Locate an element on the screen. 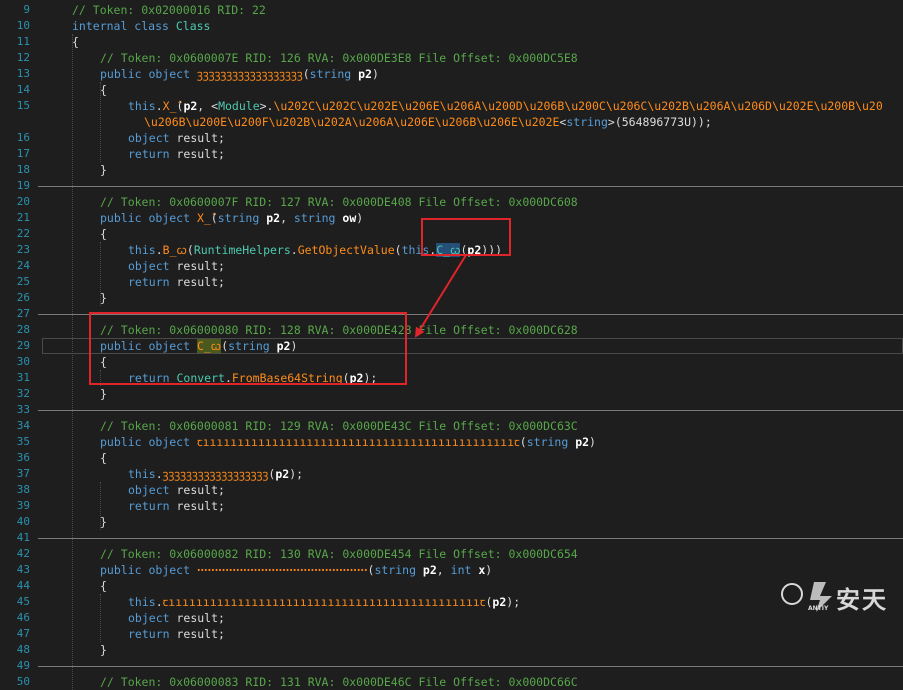 Image resolution: width=903 pixels, height=690 pixels. line-number: 38 is located at coordinates (23, 489).